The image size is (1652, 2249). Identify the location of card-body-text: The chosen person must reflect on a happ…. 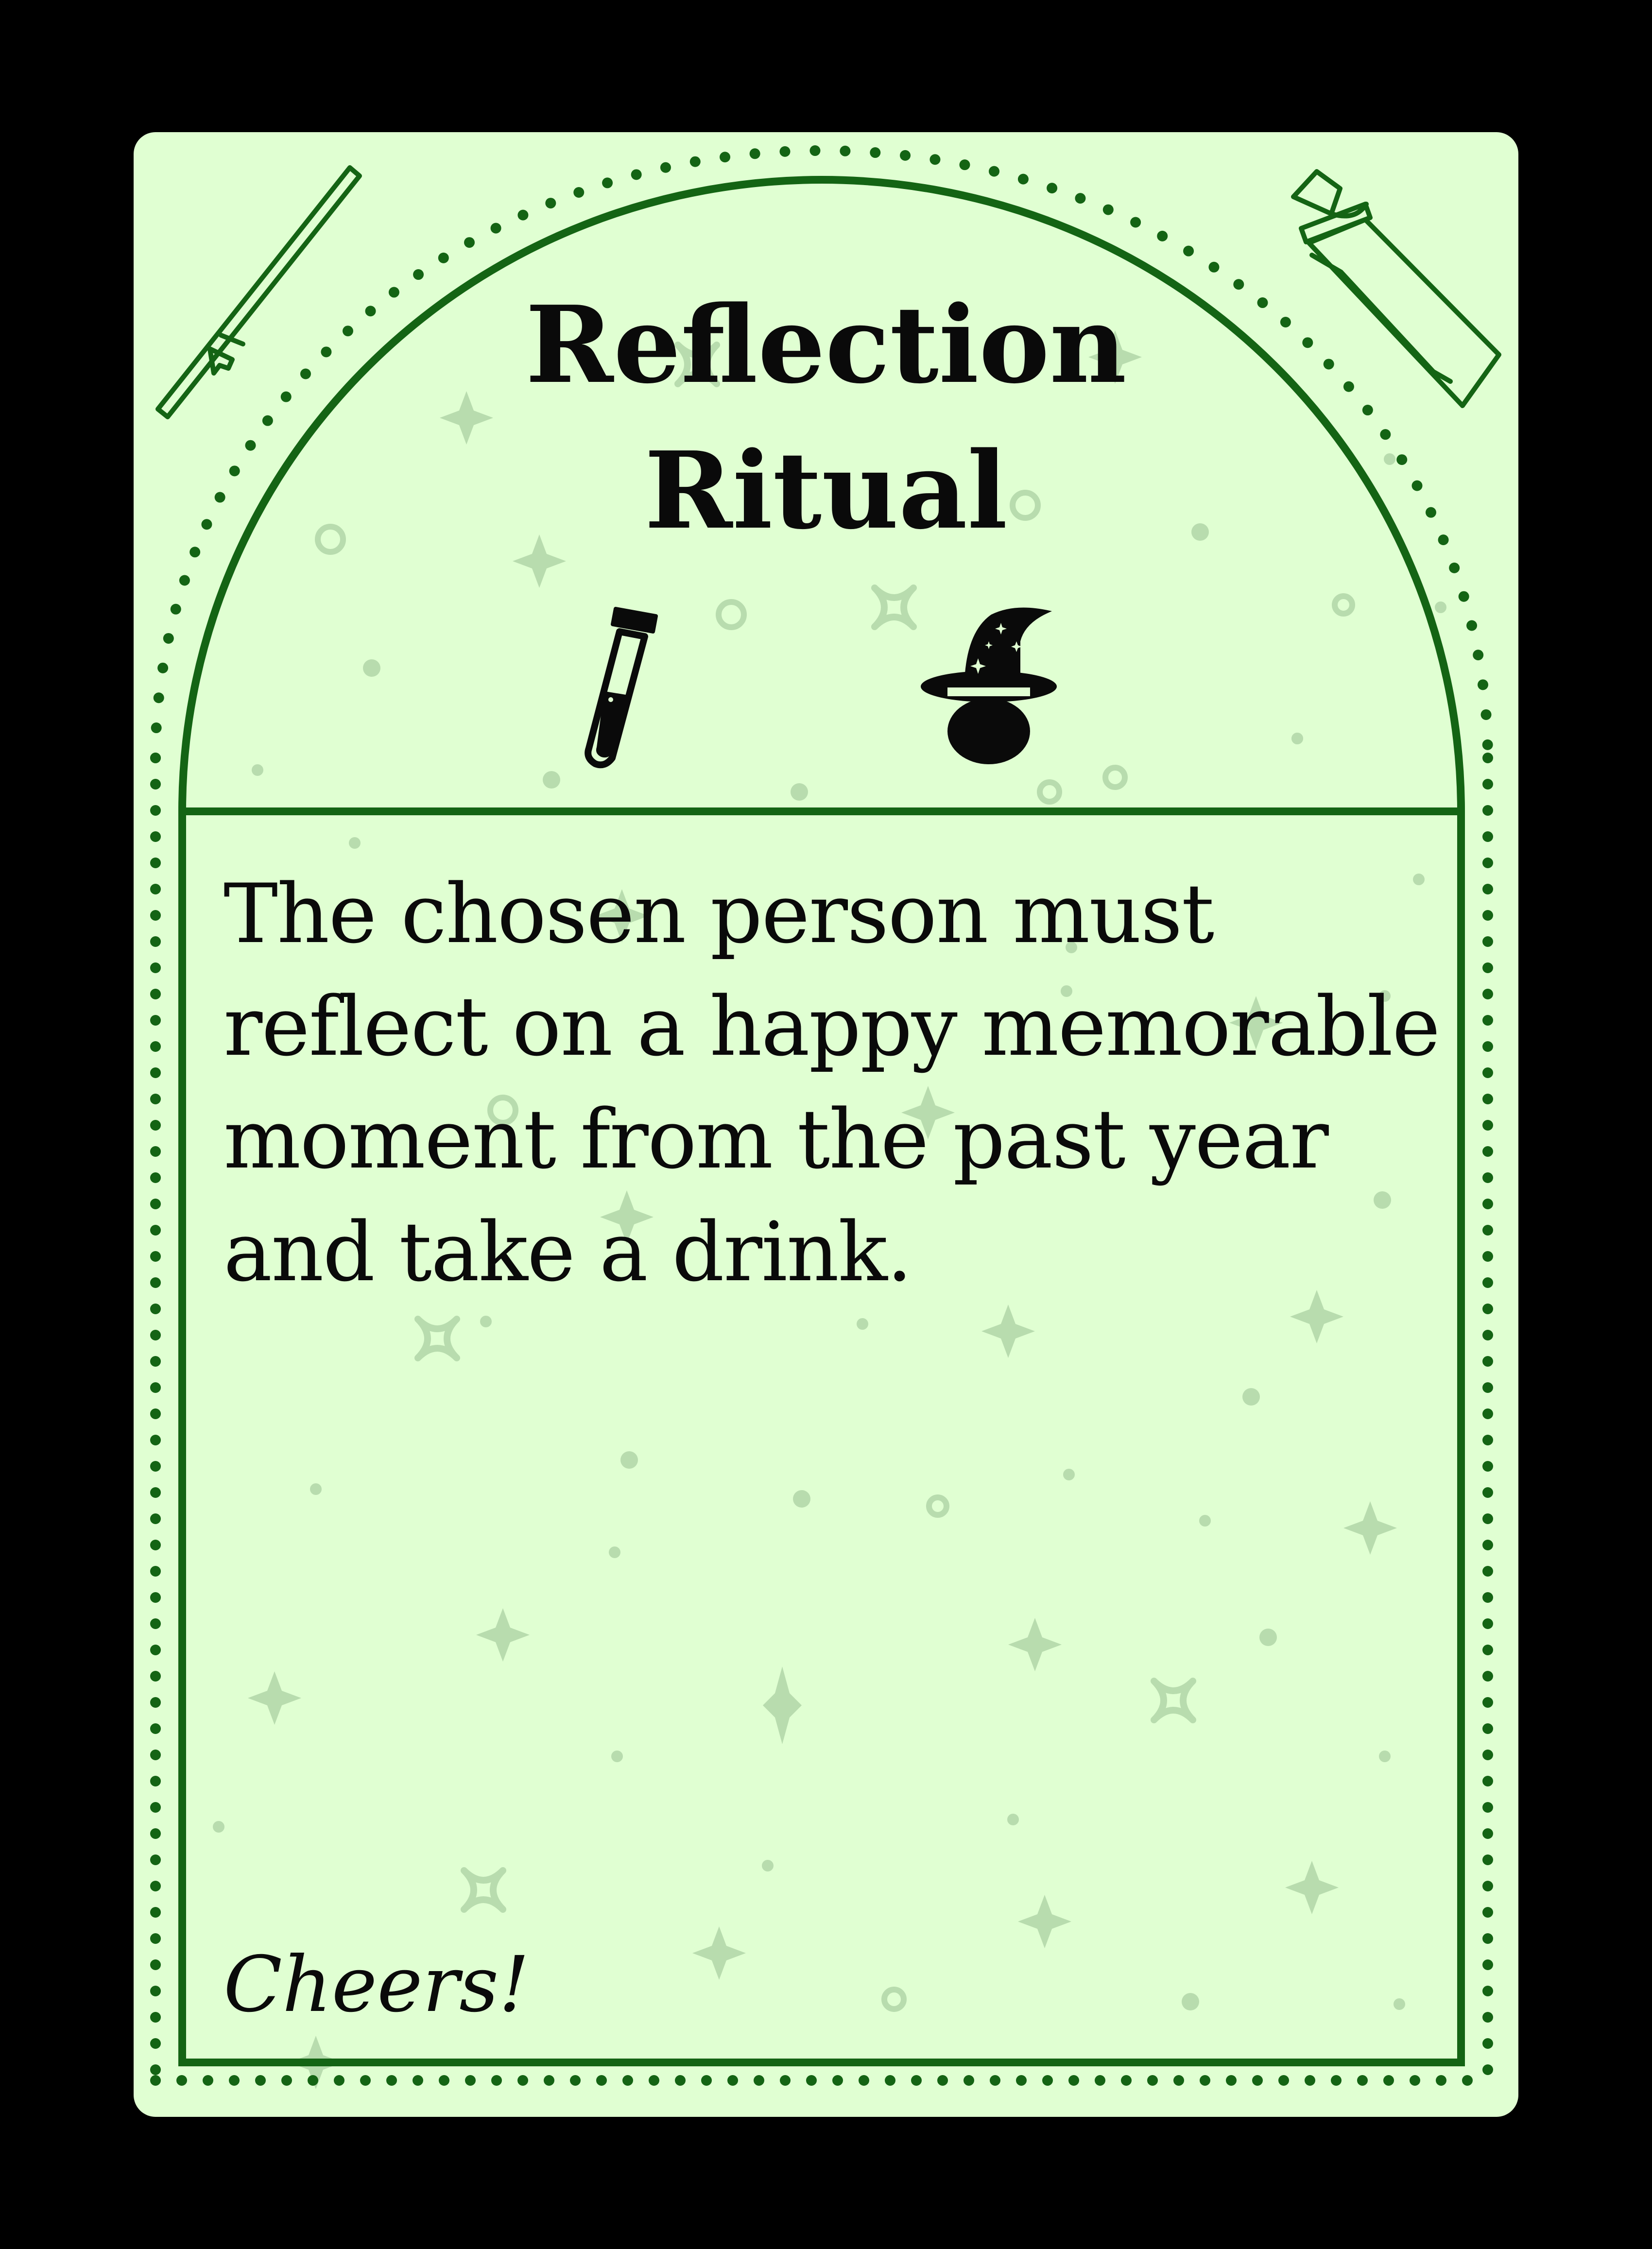
(832, 1083).